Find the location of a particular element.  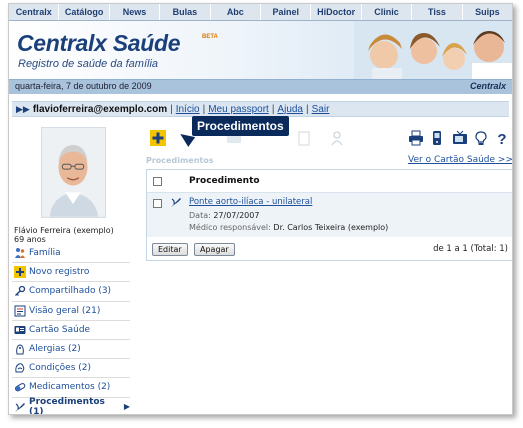

view-health-card-link: Ver o Cartão Saúde >> is located at coordinates (460, 160).